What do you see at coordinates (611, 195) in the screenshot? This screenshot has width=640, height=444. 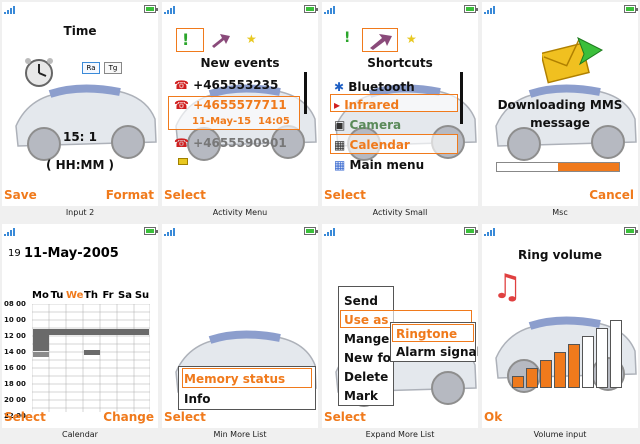 I see `cancel-softkey: Cancel` at bounding box center [611, 195].